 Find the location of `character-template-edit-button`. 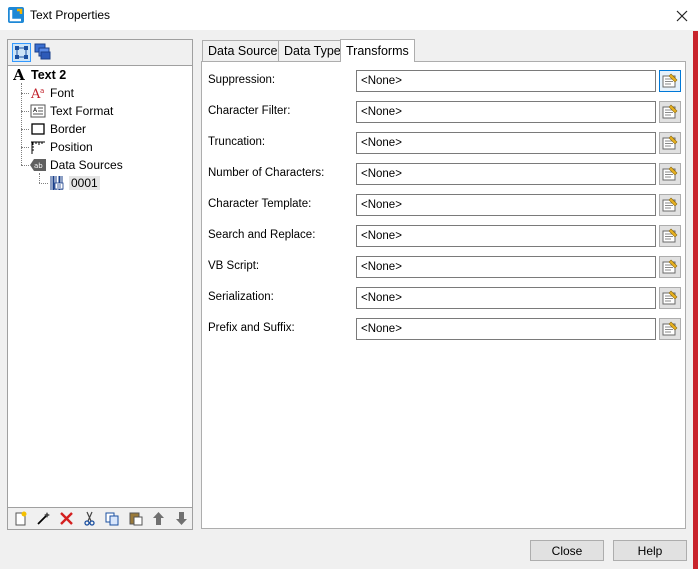

character-template-edit-button is located at coordinates (670, 205).